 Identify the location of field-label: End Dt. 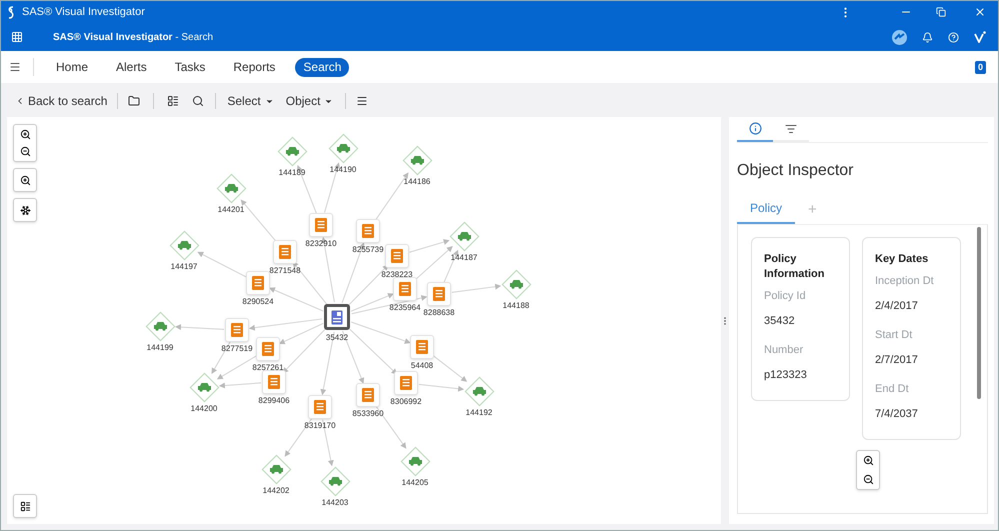
(892, 389).